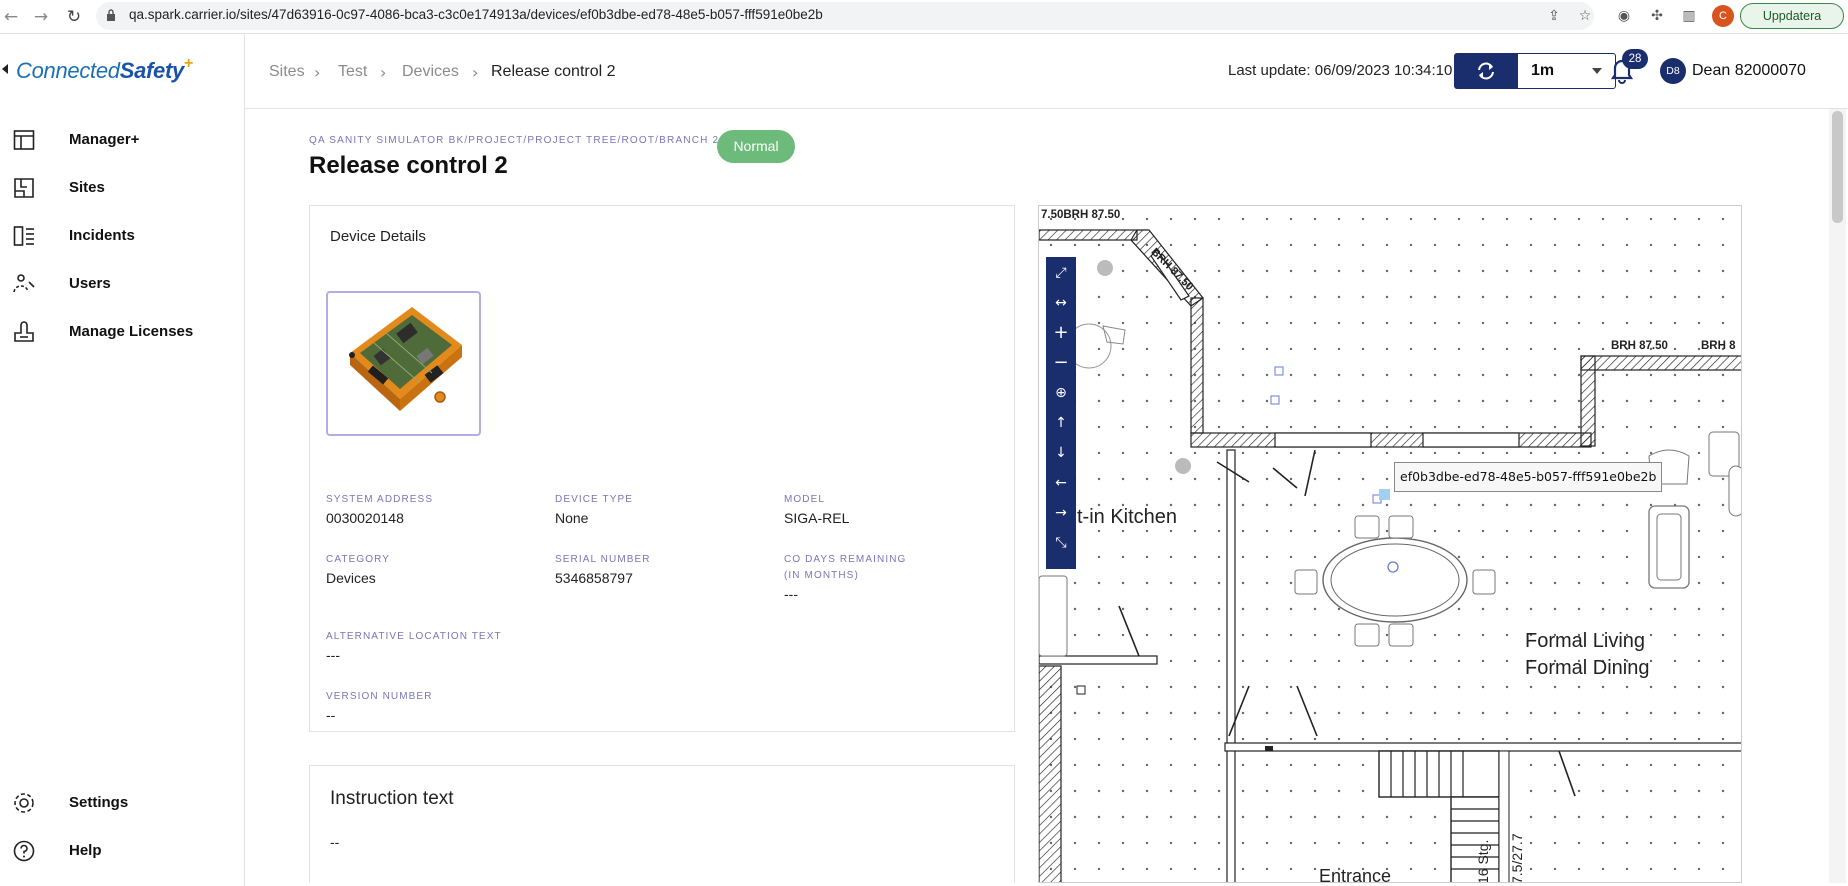  I want to click on co-days-remaining-field: CO DAYS REMAINING (IN MONTHS) ---, so click(845, 578).